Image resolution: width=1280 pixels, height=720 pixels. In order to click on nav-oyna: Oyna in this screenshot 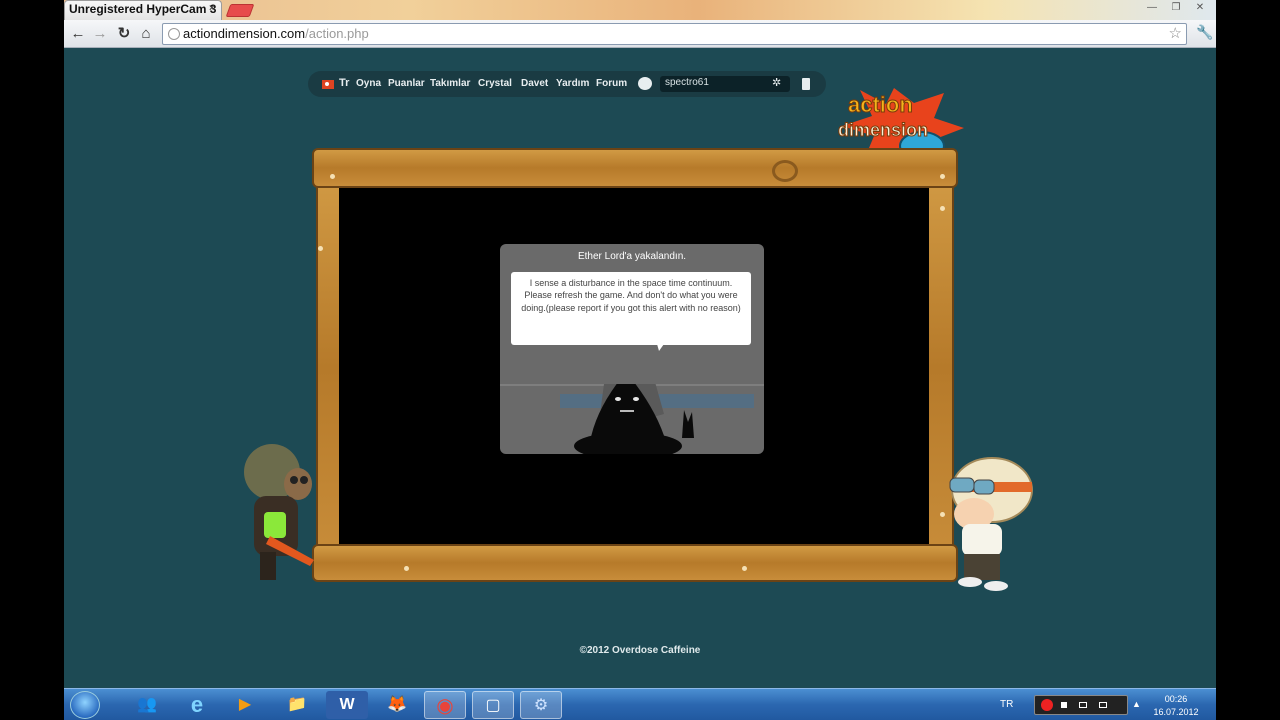, I will do `click(368, 83)`.